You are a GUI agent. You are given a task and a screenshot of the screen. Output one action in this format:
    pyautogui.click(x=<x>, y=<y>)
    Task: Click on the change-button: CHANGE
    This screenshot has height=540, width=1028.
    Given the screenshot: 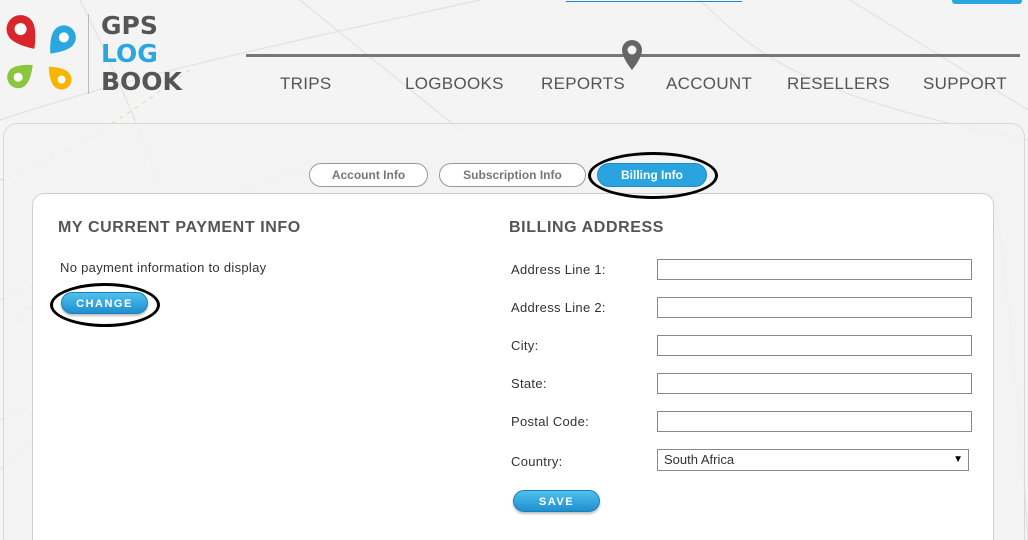 What is the action you would take?
    pyautogui.click(x=104, y=303)
    